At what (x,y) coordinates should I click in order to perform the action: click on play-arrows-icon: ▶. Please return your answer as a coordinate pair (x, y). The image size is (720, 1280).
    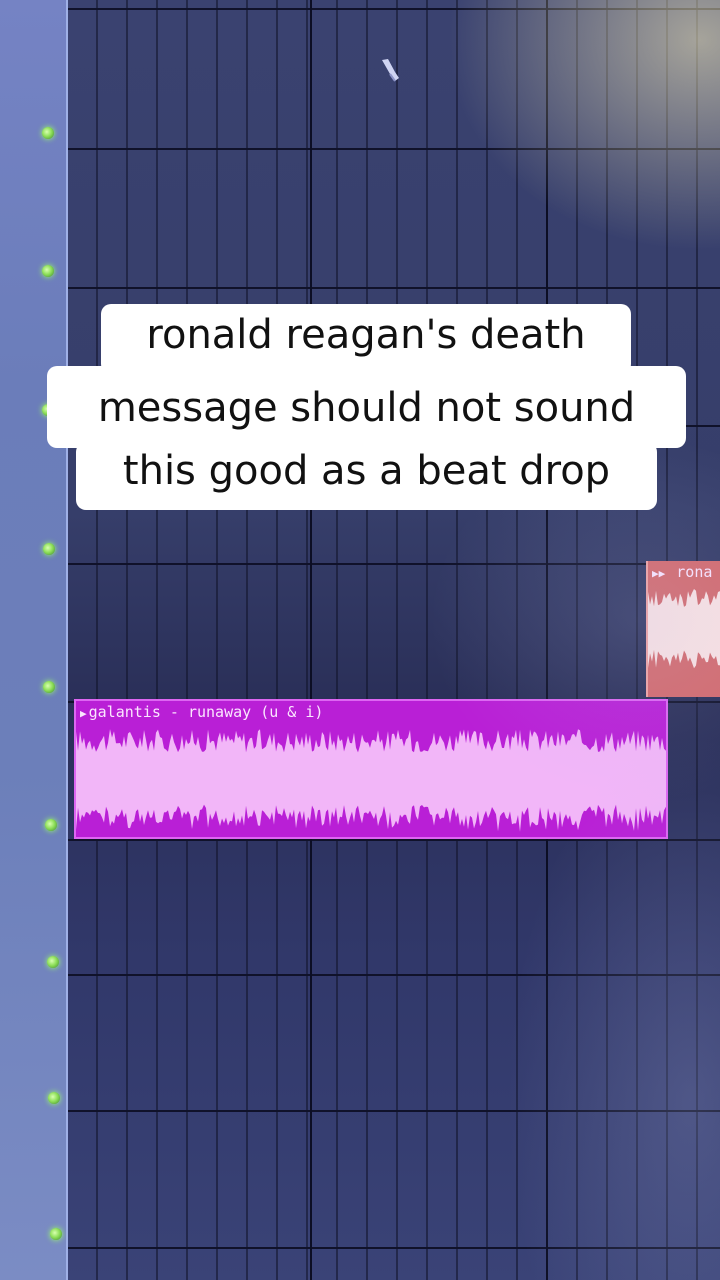
    Looking at the image, I should click on (83, 713).